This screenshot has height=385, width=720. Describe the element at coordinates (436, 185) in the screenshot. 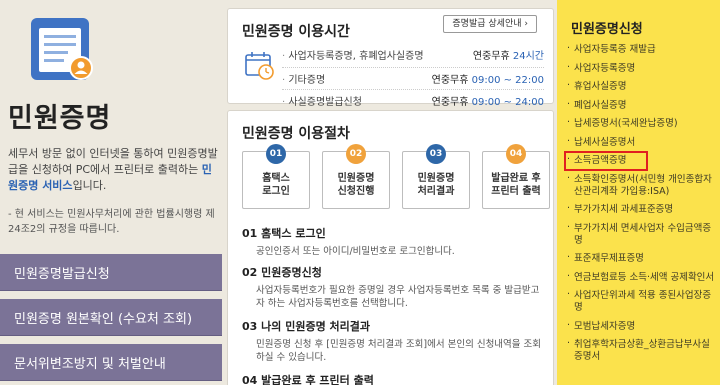

I see `step-label: 민원증명 처리결과` at that location.